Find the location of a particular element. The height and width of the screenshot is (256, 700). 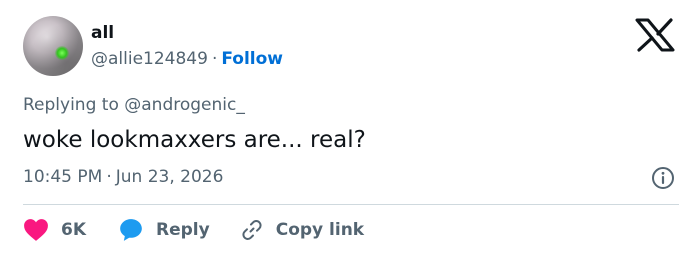

handle-row: @allie124849 · Follow is located at coordinates (187, 59).